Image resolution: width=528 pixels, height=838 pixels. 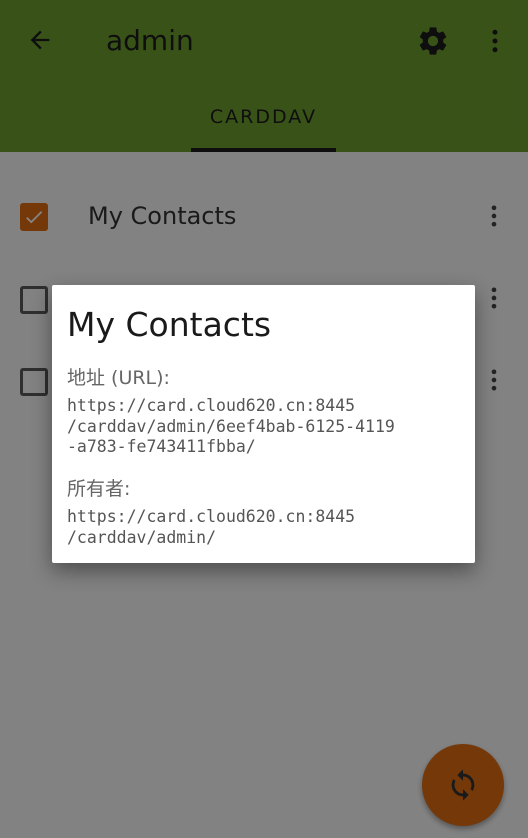 I want to click on dialog-title: My Contacts, so click(x=169, y=324).